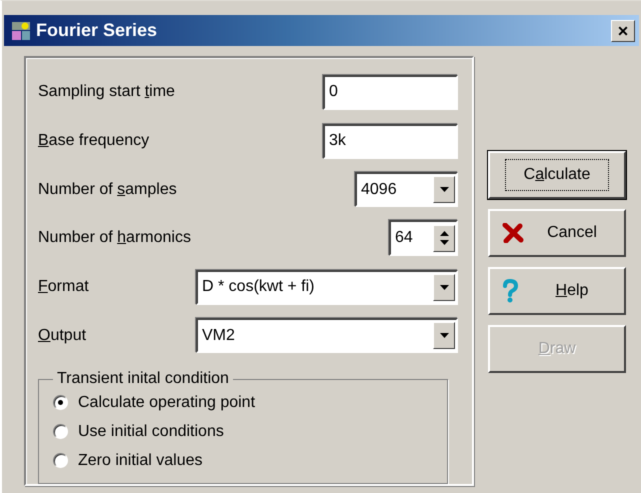 Image resolution: width=641 pixels, height=493 pixels. Describe the element at coordinates (94, 141) in the screenshot. I see `field-label: Base frequency` at that location.